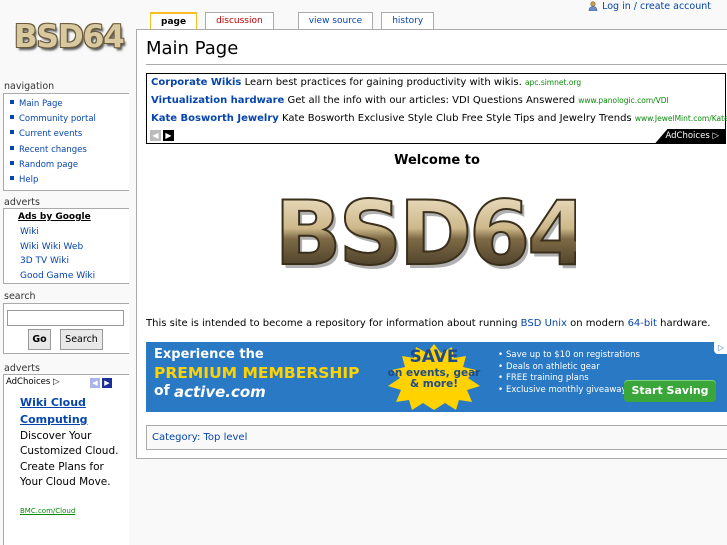 The image size is (727, 545). I want to click on page-title: Main Page, so click(192, 48).